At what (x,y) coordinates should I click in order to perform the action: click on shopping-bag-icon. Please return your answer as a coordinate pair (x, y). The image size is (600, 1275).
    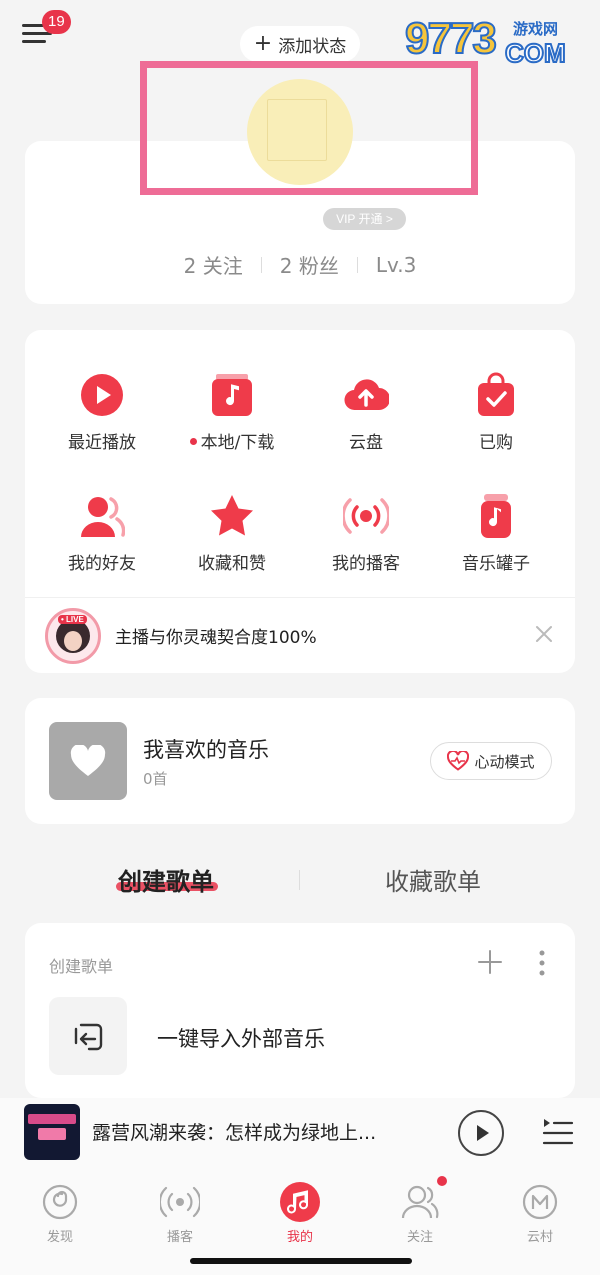
    Looking at the image, I should click on (496, 394).